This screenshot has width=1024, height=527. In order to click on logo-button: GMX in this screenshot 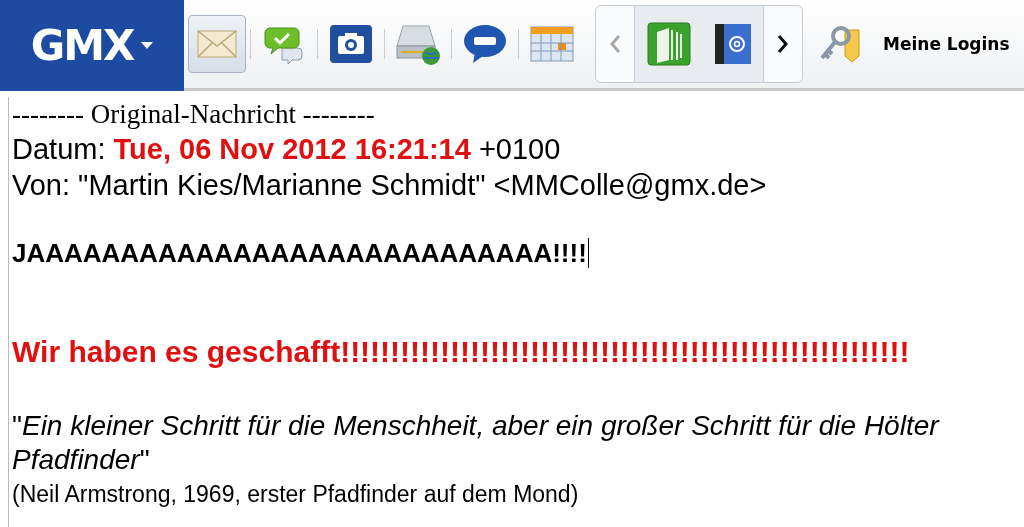, I will do `click(92, 45)`.